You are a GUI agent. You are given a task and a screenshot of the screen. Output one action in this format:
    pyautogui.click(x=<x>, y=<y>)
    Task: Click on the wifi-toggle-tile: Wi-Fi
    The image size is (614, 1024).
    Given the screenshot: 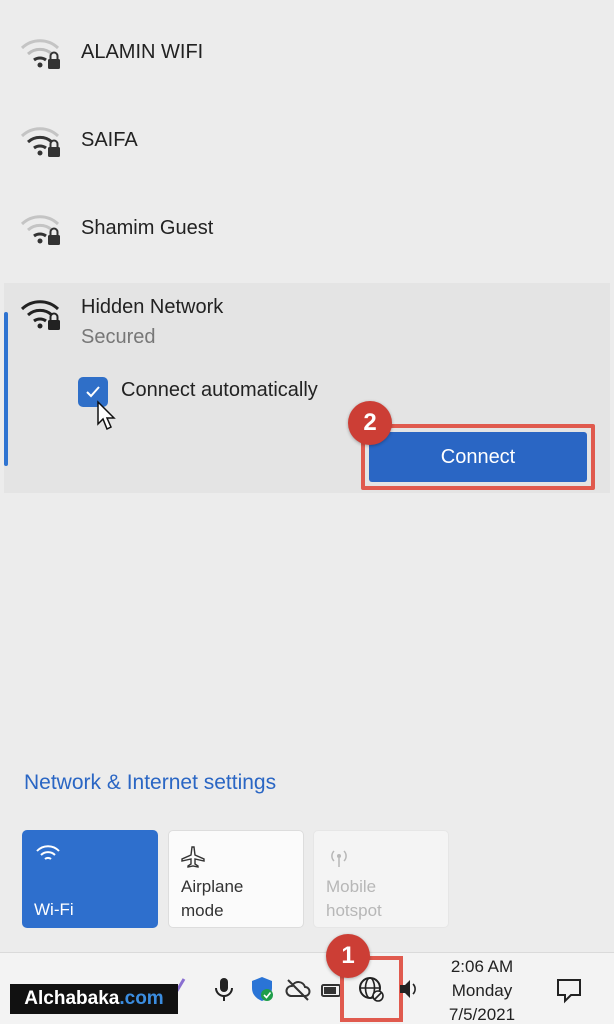 What is the action you would take?
    pyautogui.click(x=90, y=879)
    